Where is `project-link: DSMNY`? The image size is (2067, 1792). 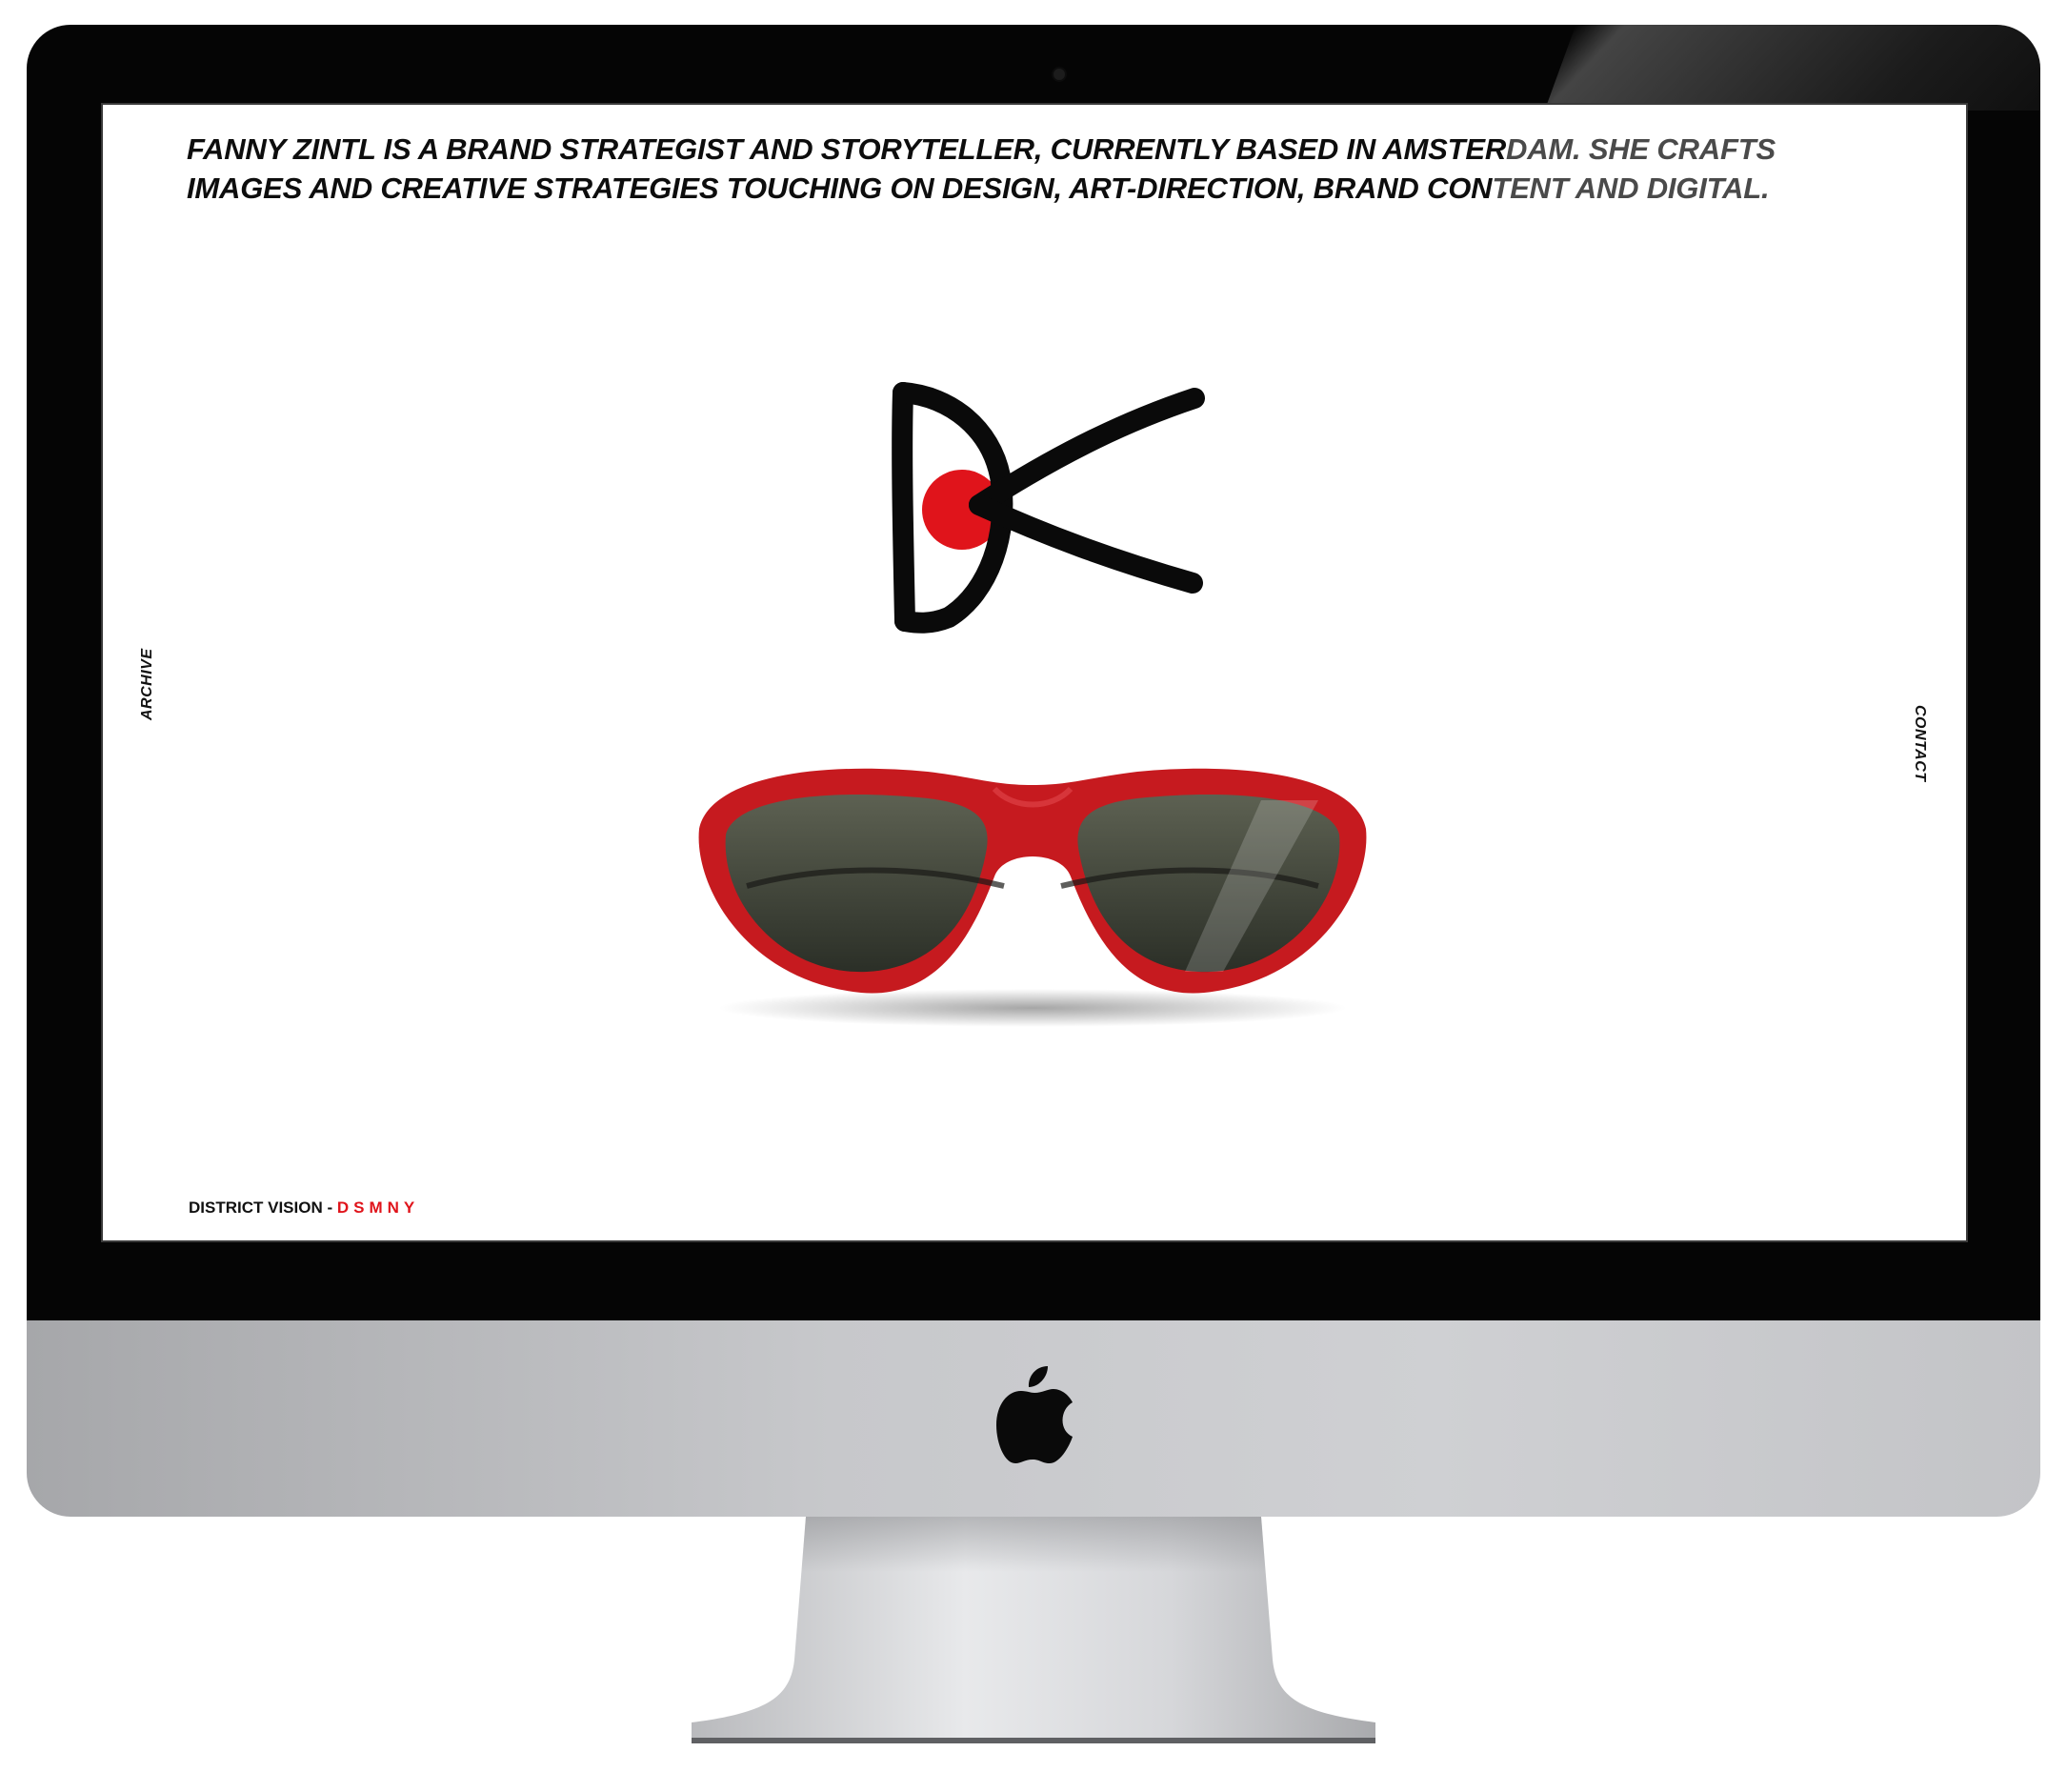
project-link: DSMNY is located at coordinates (378, 1207).